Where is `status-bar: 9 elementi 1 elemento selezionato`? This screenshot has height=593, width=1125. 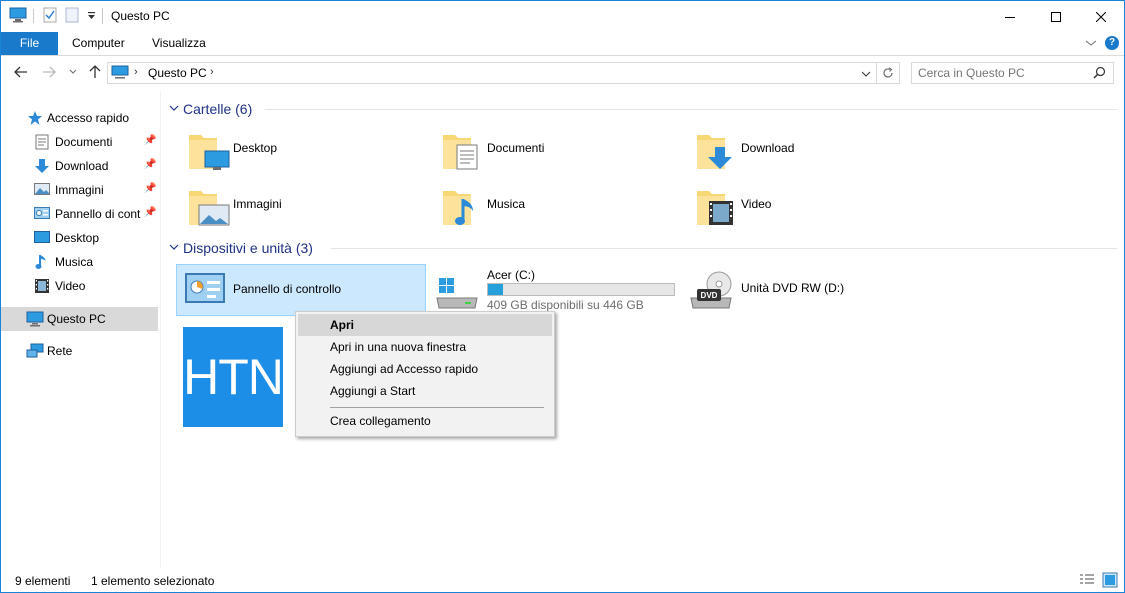
status-bar: 9 elementi 1 elemento selezionato is located at coordinates (562, 580).